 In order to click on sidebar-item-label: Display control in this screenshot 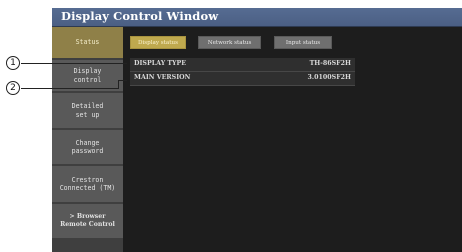, I will do `click(87, 75)`.